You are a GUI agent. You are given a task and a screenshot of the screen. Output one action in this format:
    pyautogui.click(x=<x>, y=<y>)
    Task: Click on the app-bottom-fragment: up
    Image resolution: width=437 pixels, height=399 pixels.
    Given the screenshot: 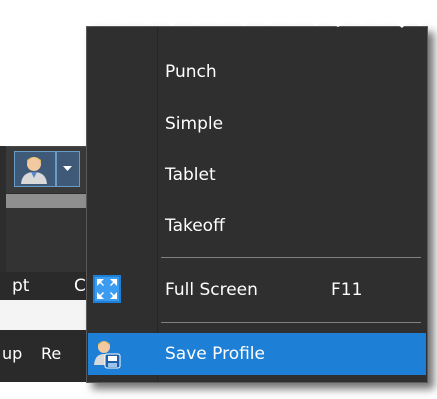 What is the action you would take?
    pyautogui.click(x=12, y=353)
    